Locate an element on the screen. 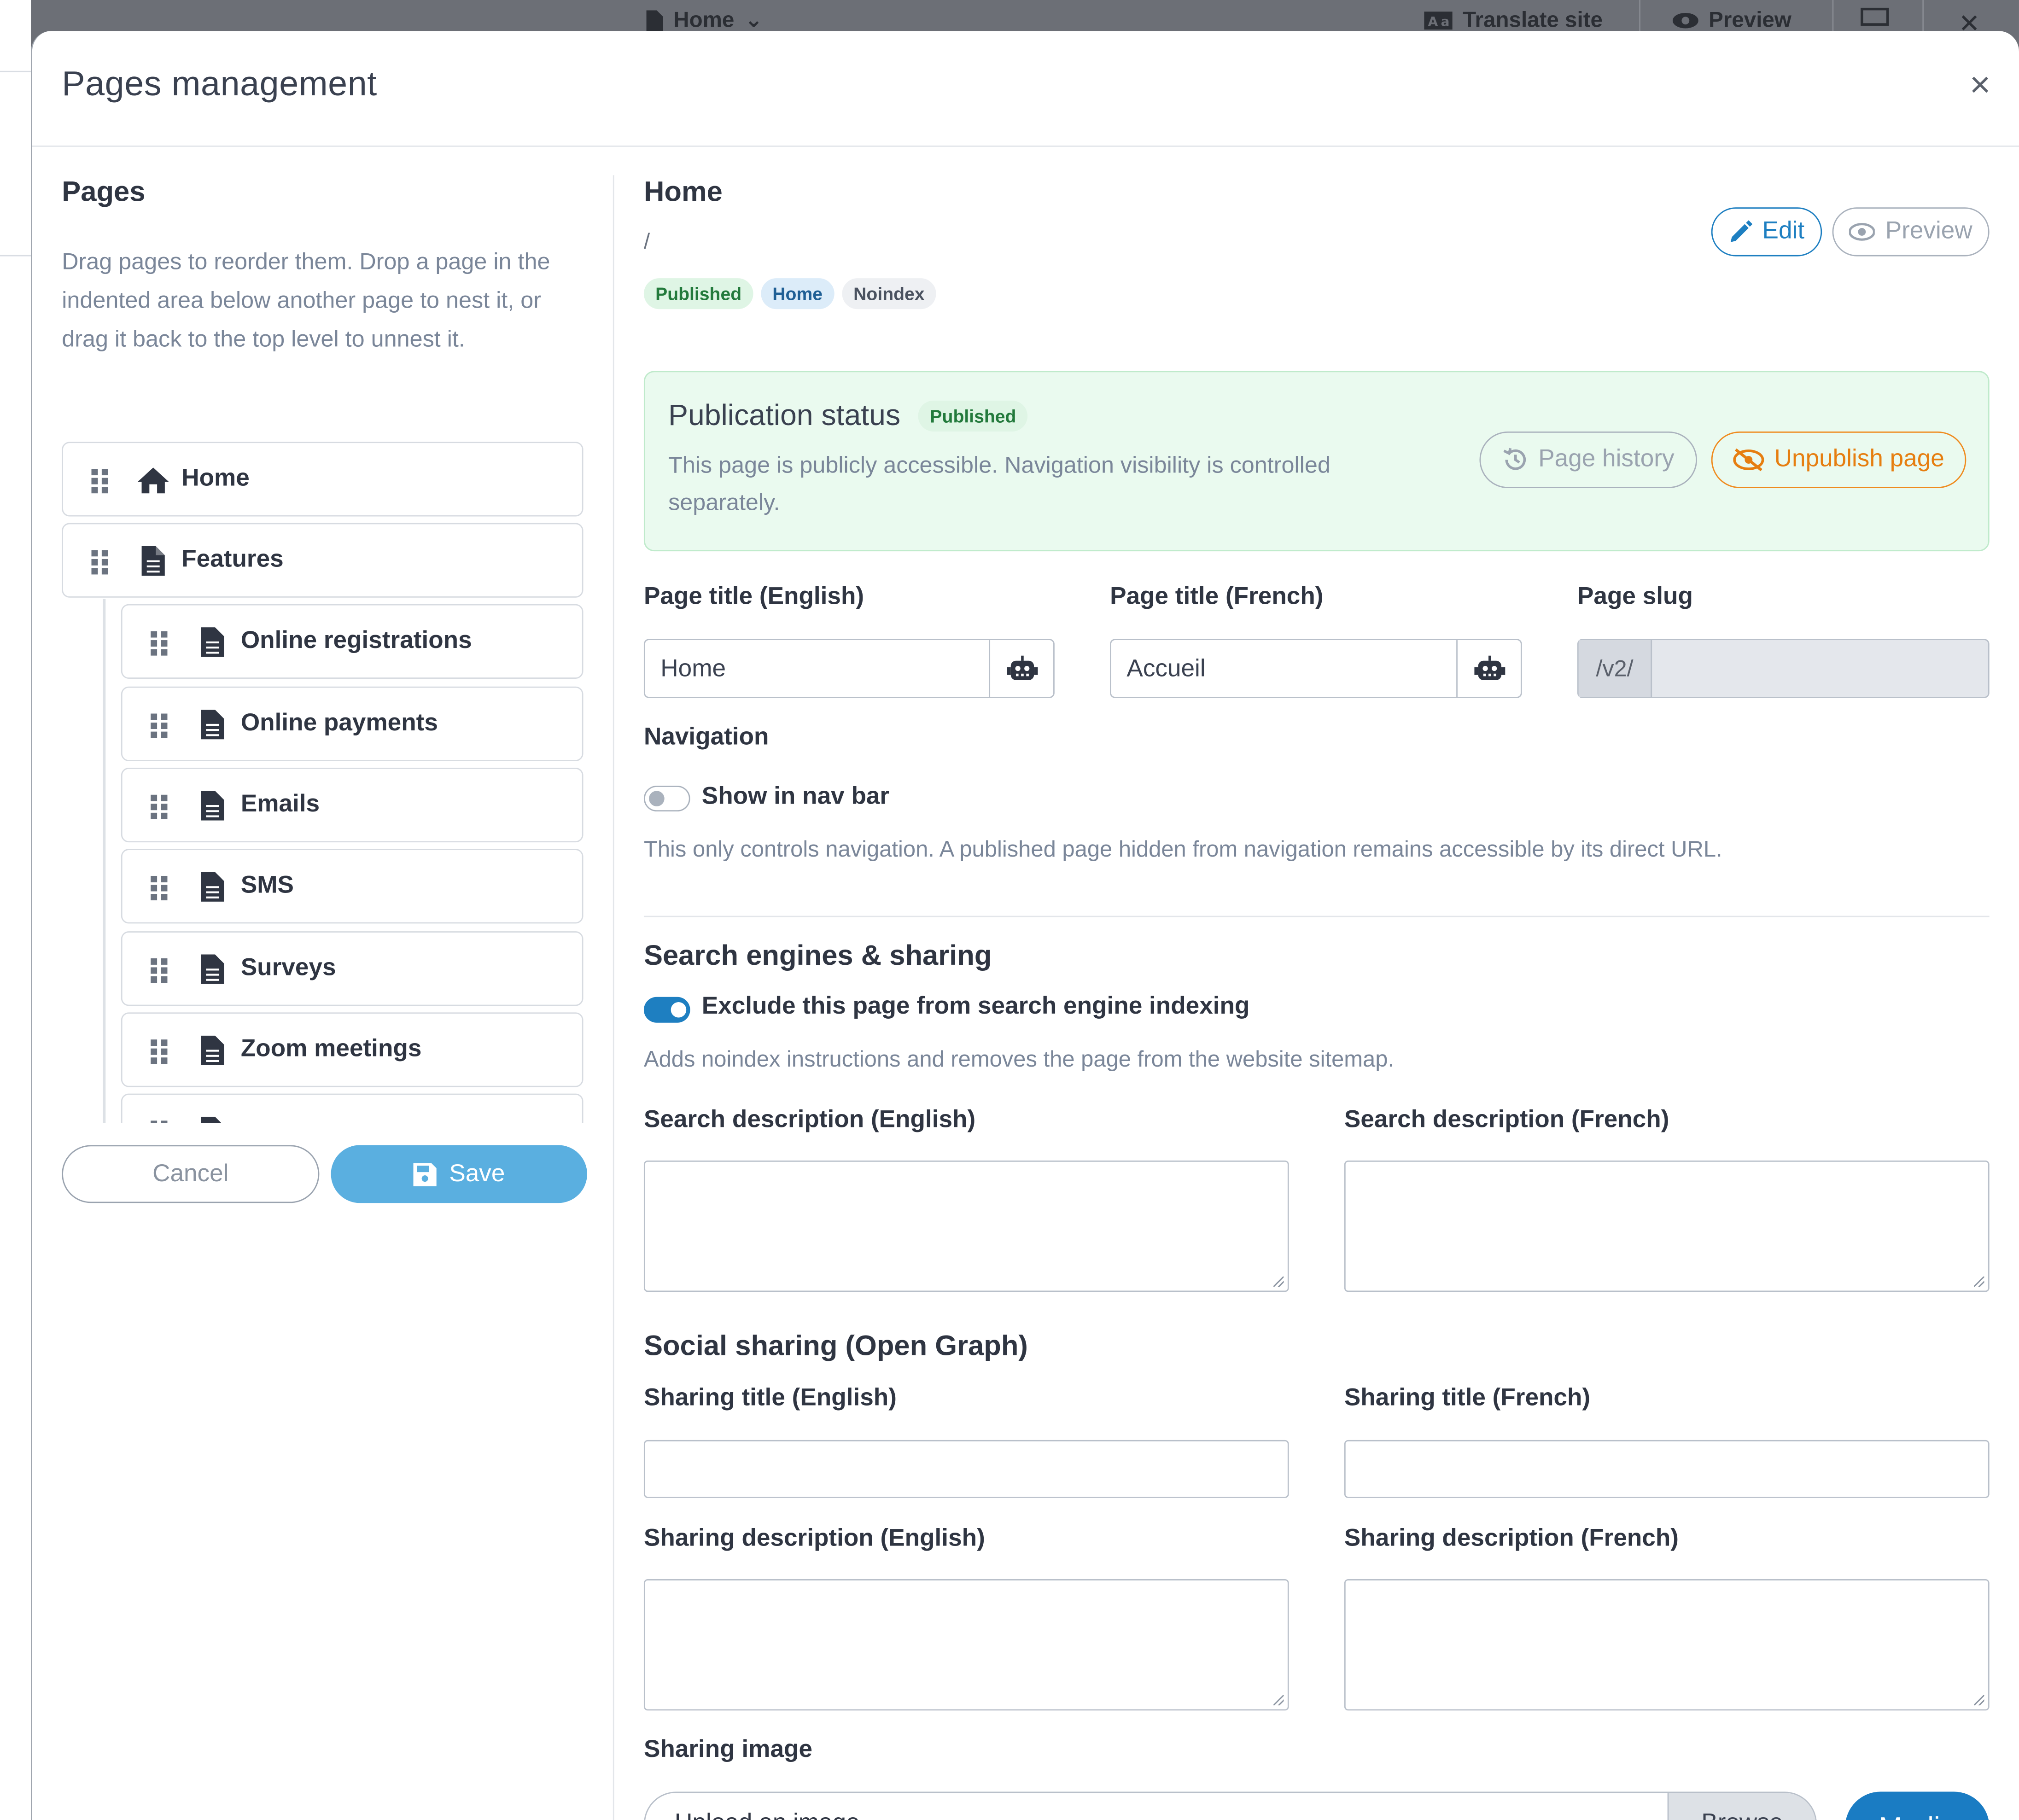 The height and width of the screenshot is (1820, 2019). status-badge-home: Home is located at coordinates (797, 293).